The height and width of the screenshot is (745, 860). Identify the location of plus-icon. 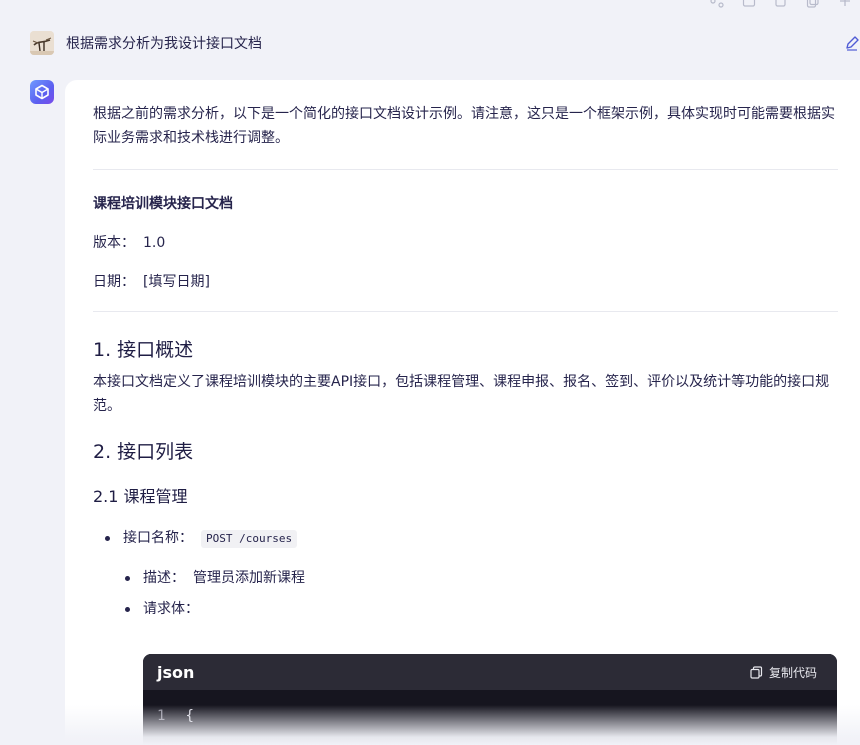
(845, 4).